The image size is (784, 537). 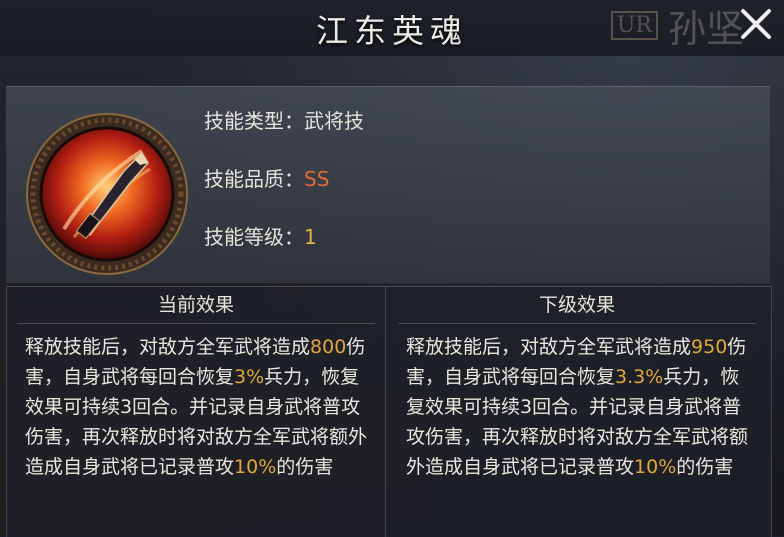 I want to click on skill-type-row: 技能类型：武将技, so click(x=284, y=119).